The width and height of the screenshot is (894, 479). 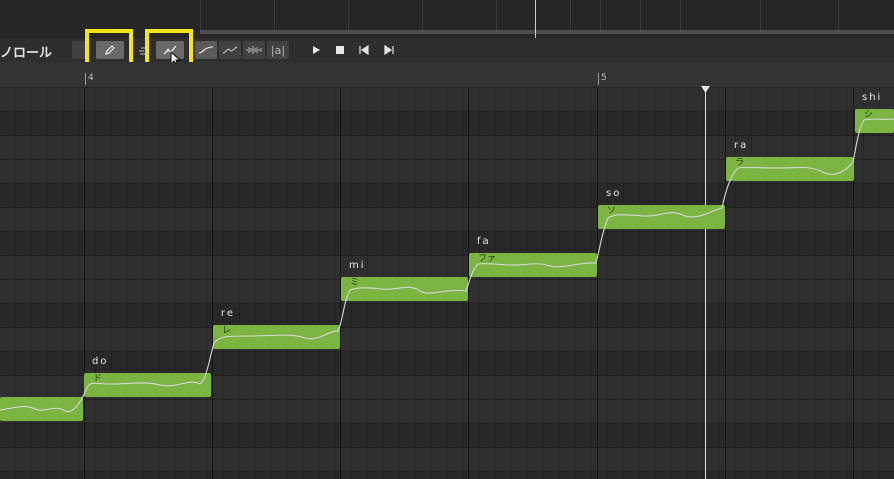 I want to click on vibrato-mode-button, so click(x=230, y=50).